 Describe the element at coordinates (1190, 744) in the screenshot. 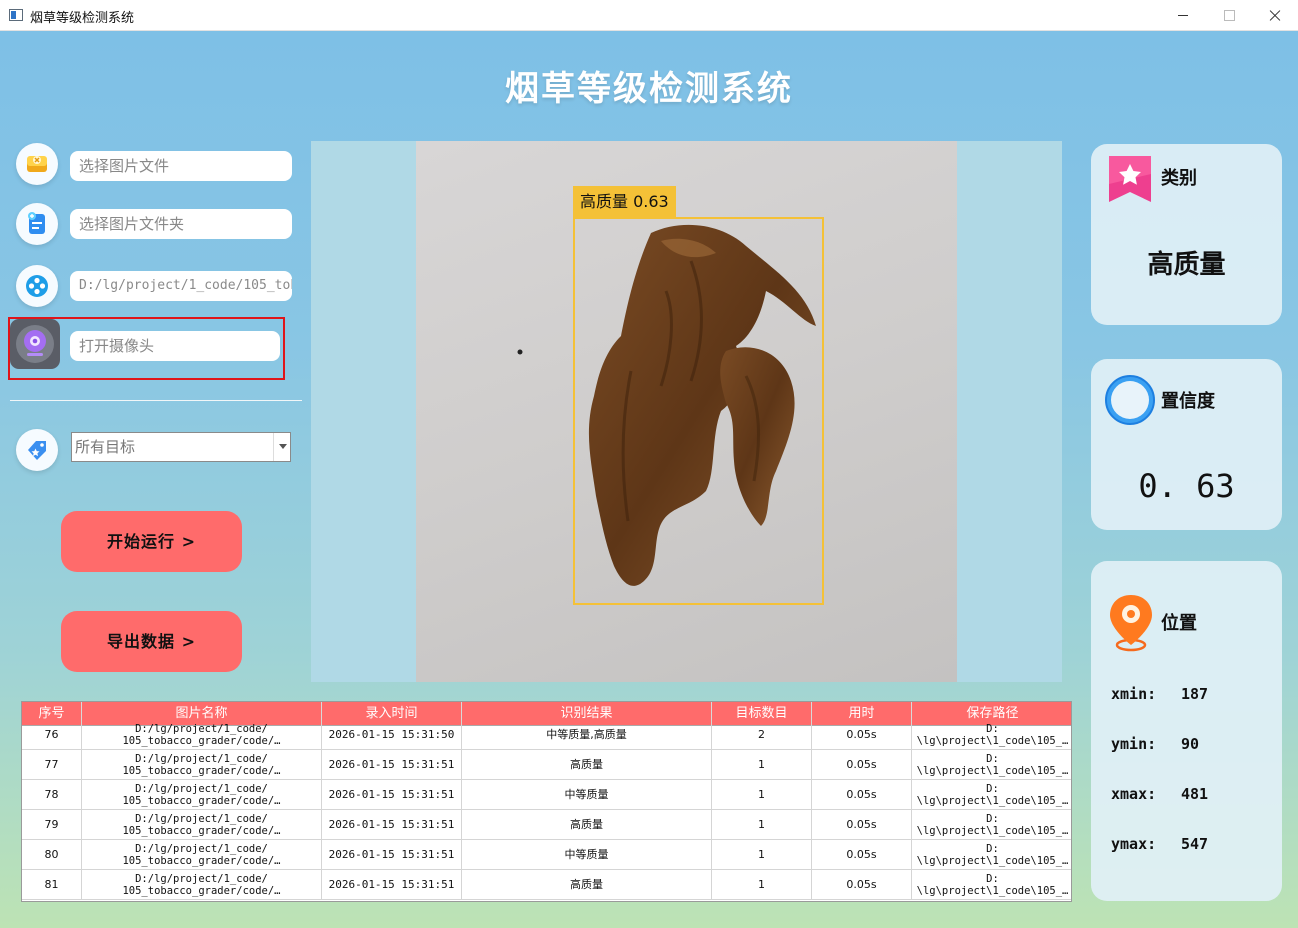

I see `ymin-value: 90` at that location.